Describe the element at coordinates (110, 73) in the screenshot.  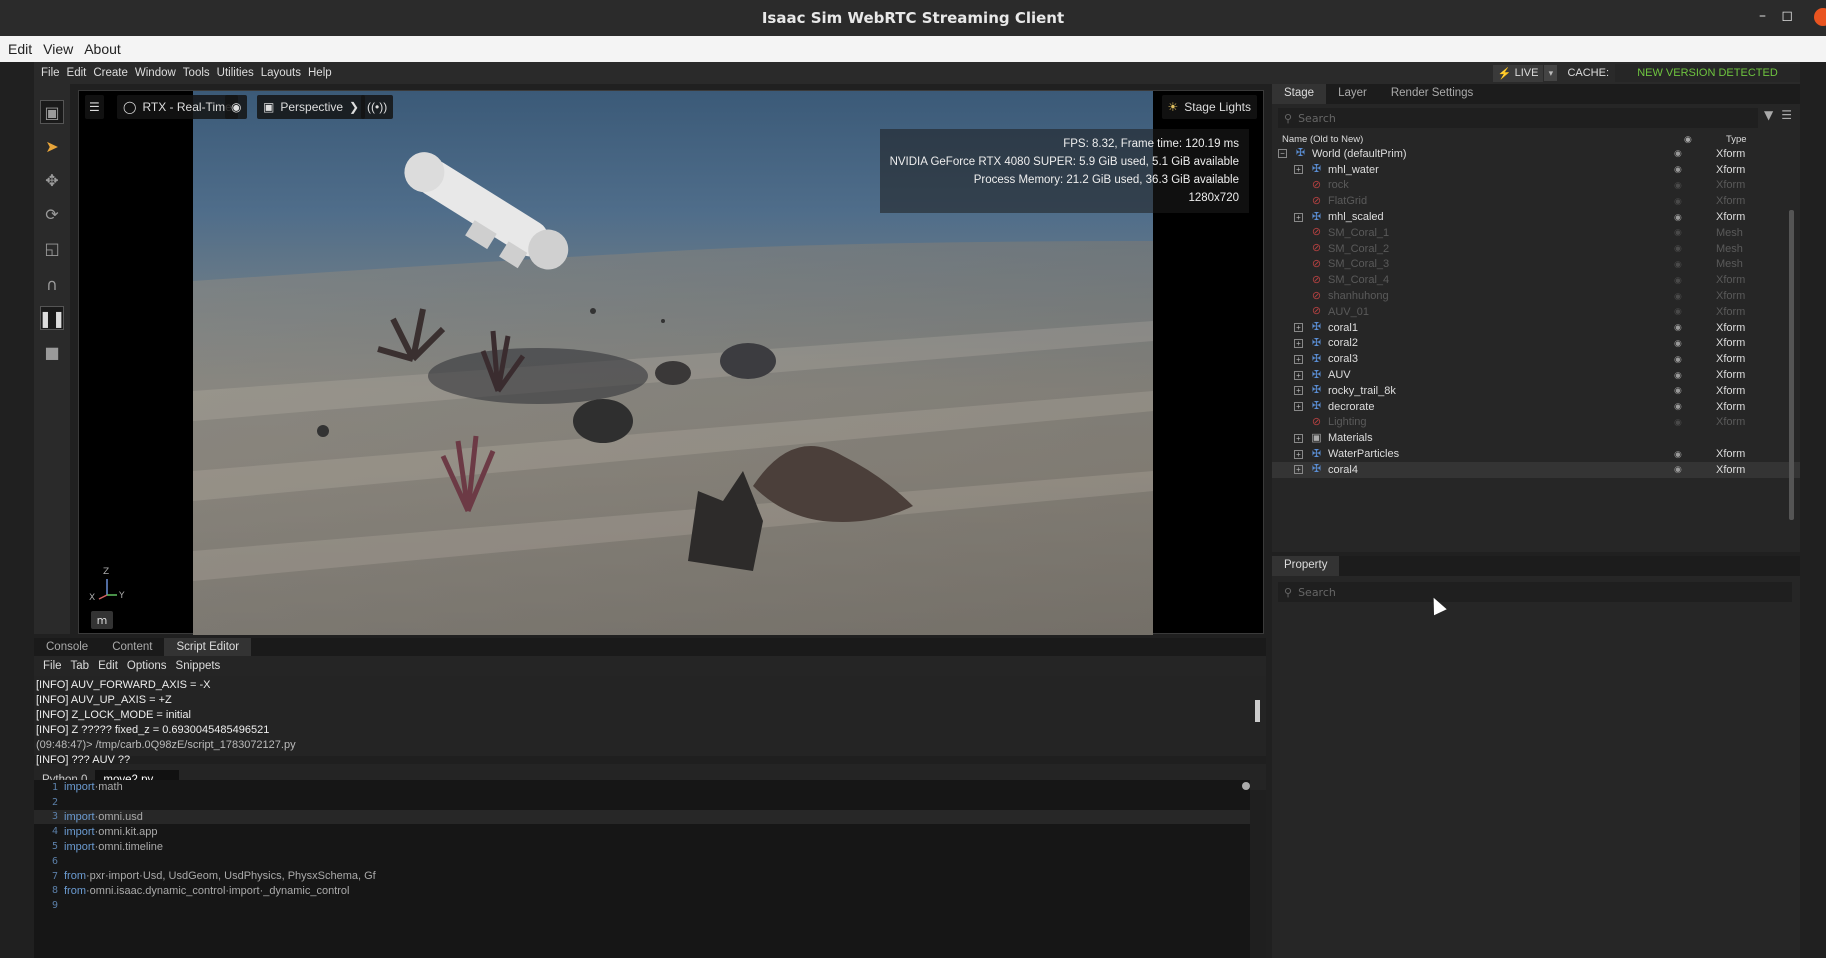
I see `app-menu-create: Create` at that location.